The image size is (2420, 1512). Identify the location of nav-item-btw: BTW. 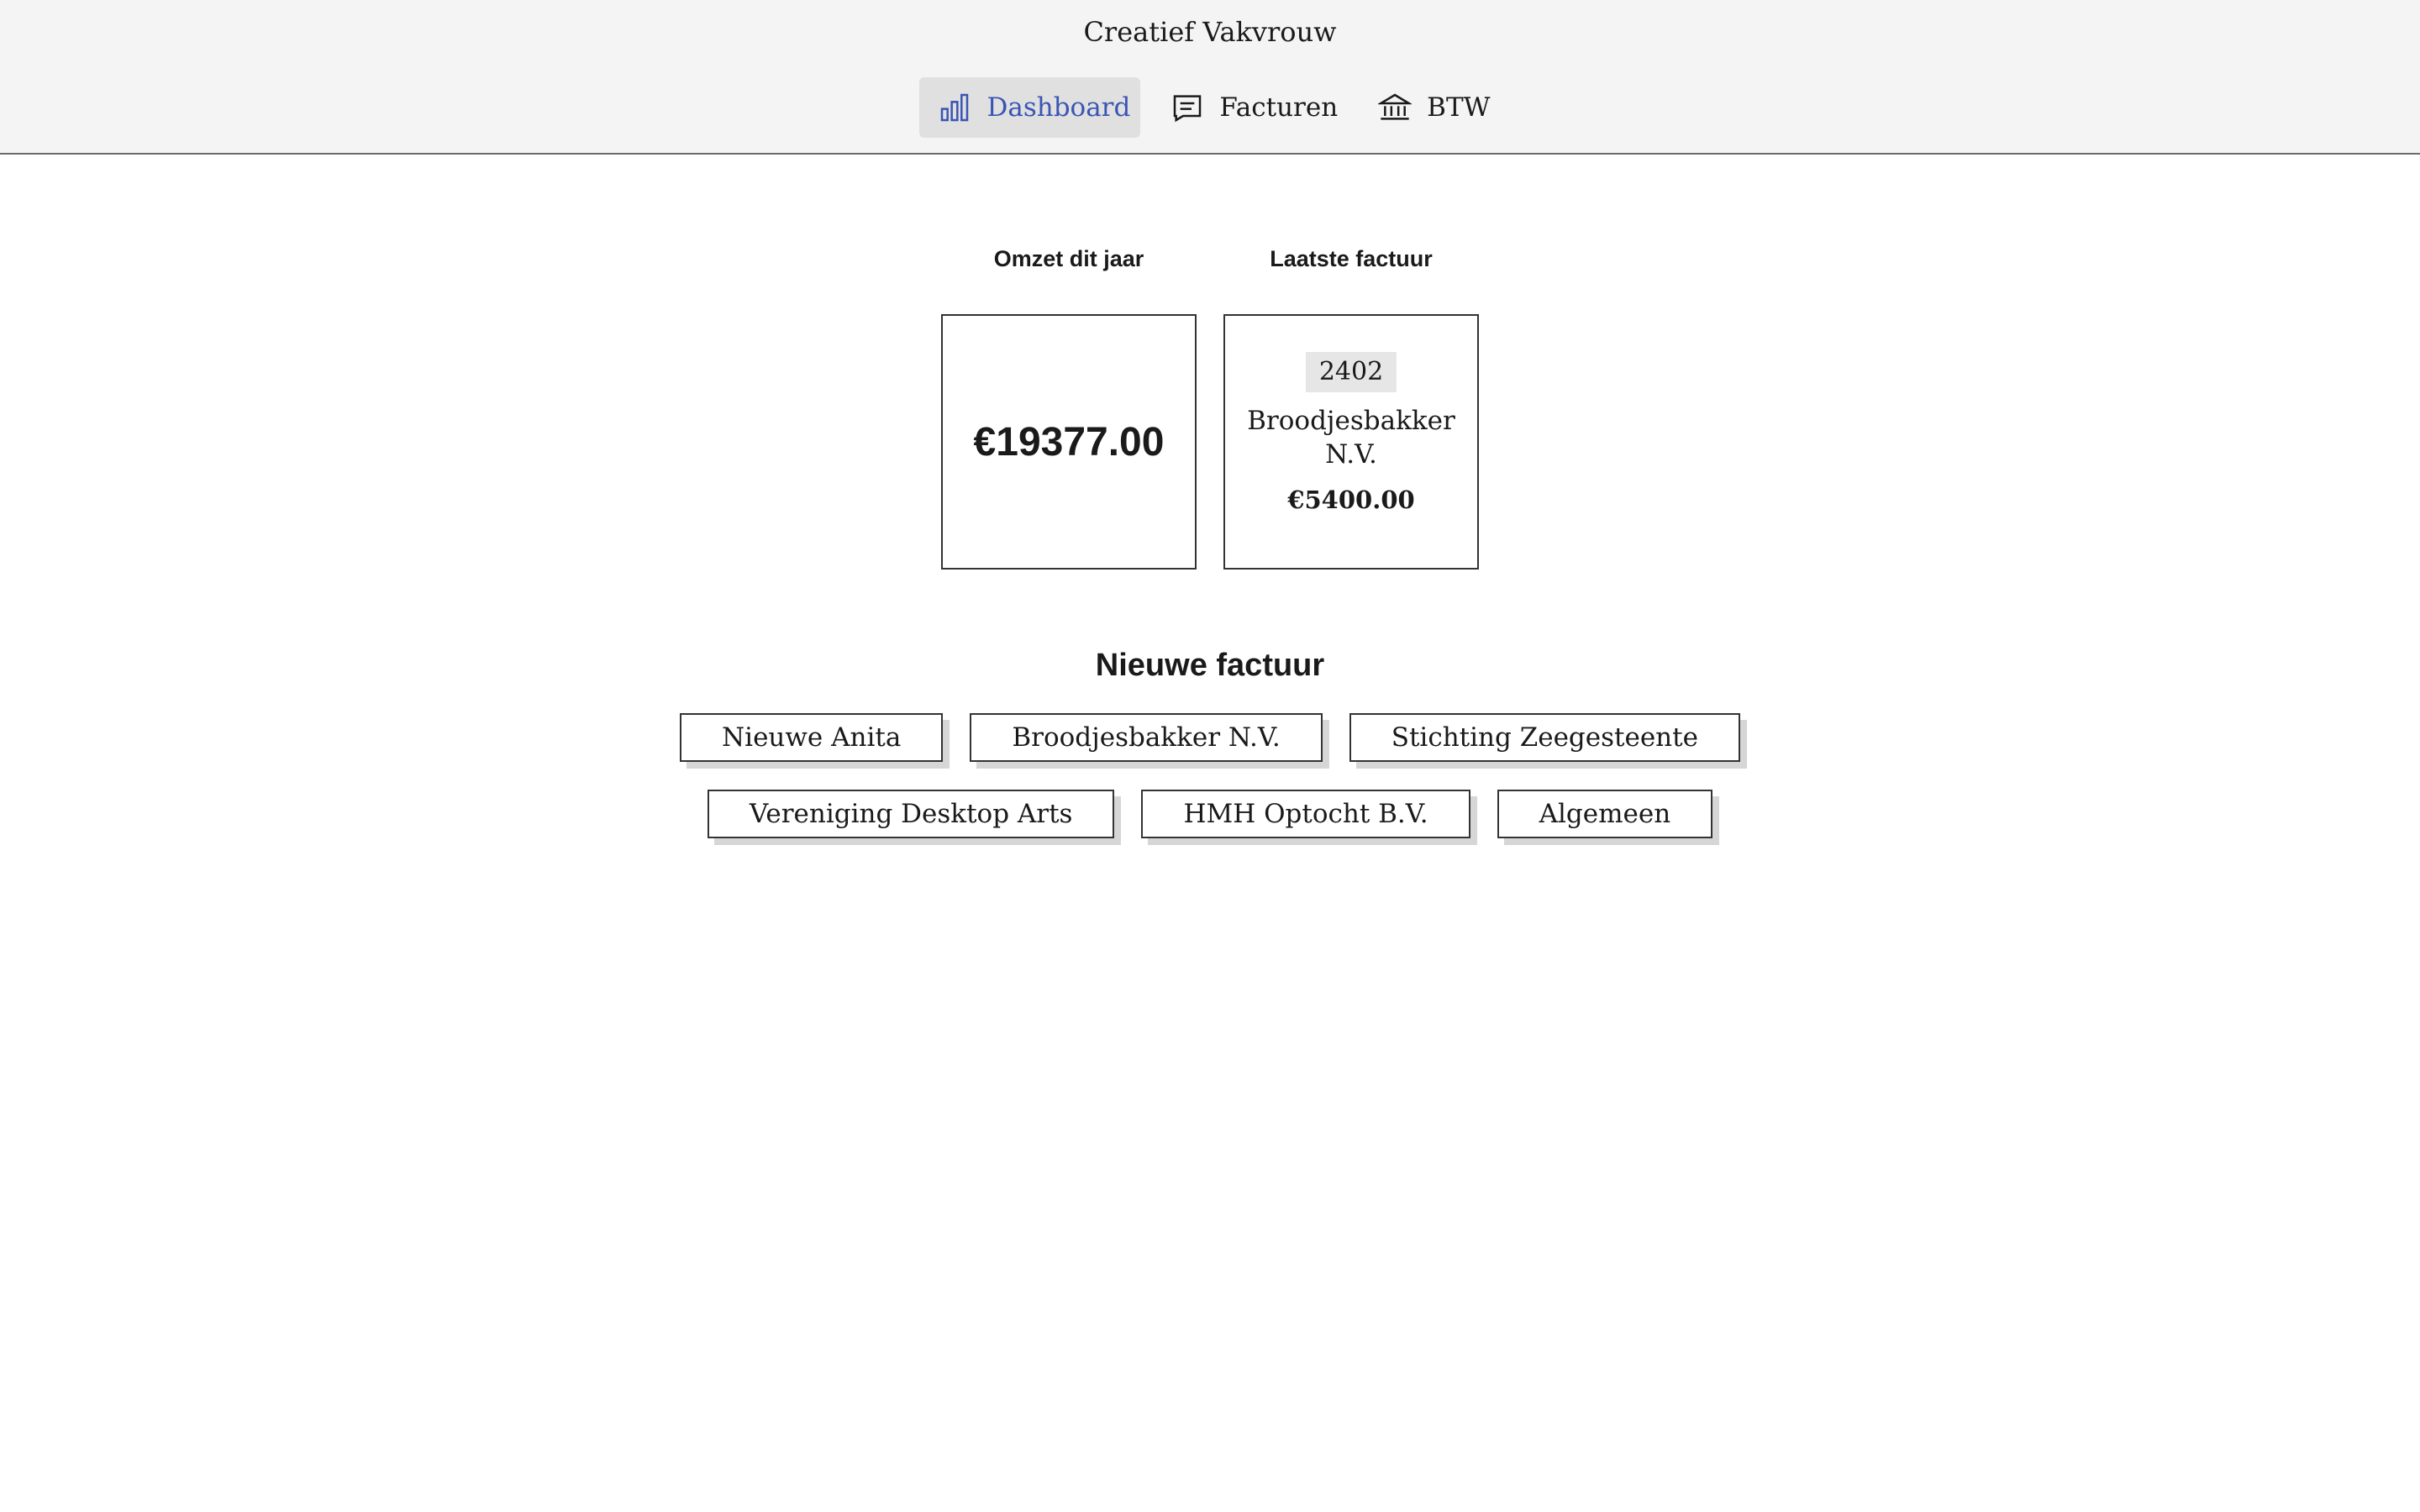
(1430, 107).